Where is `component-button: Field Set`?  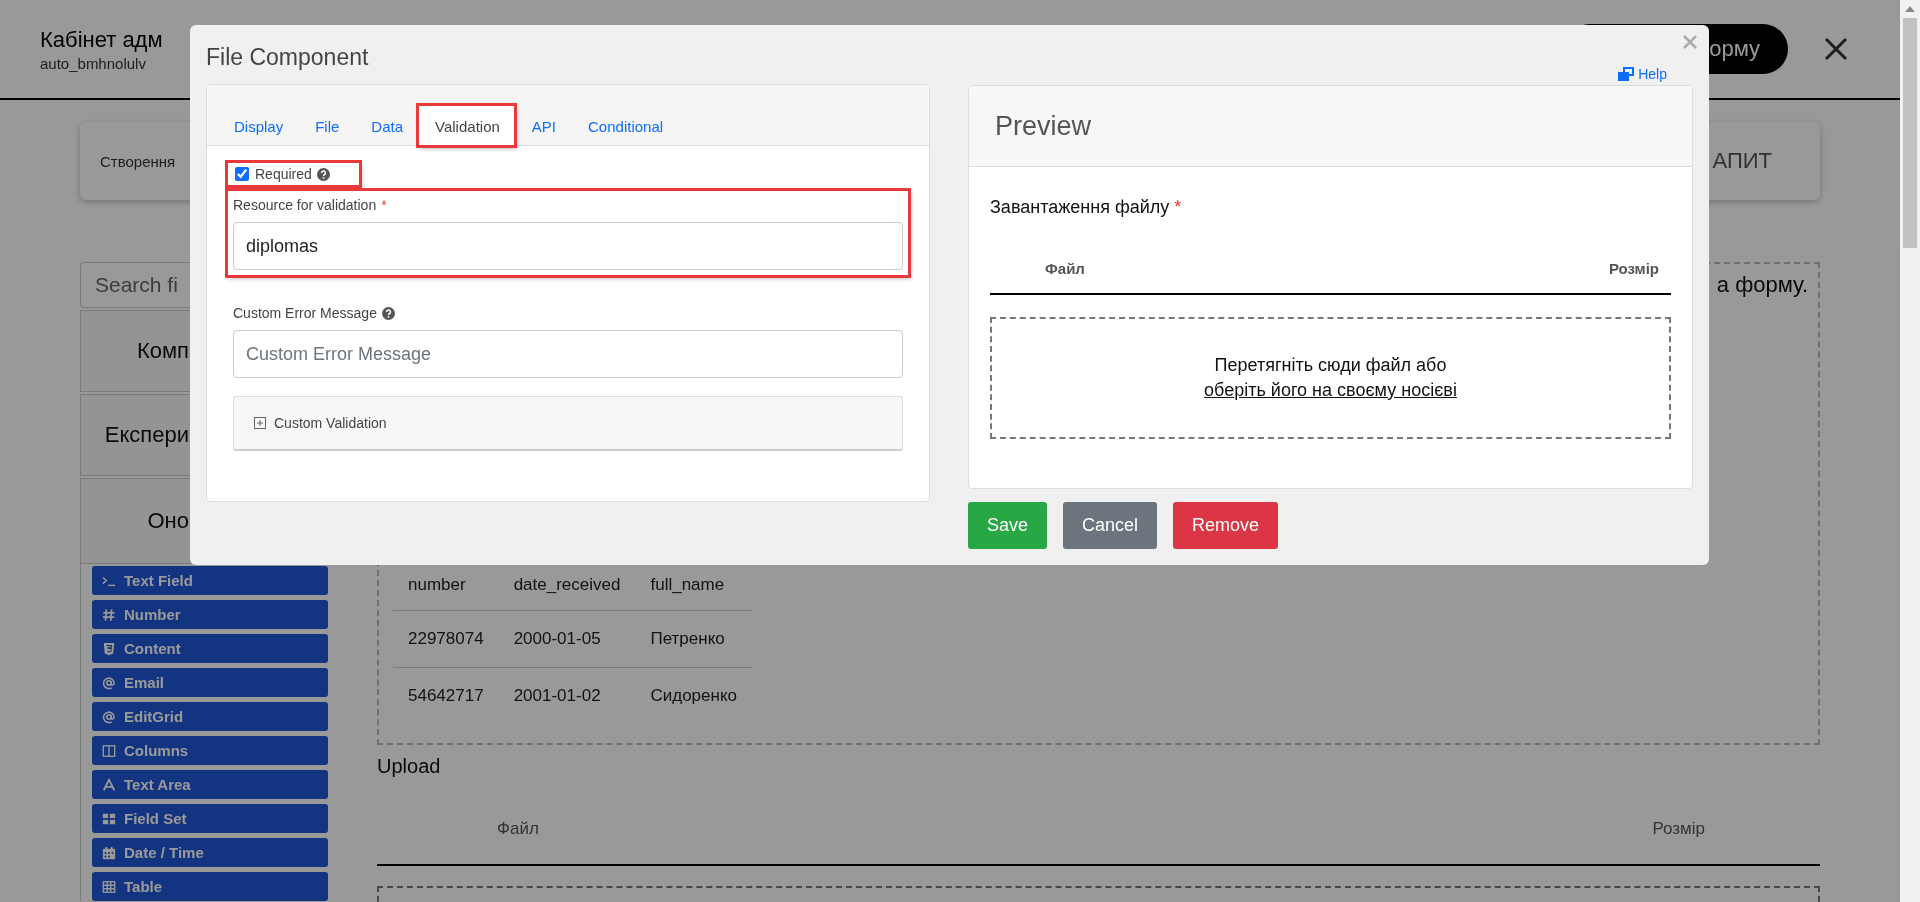 component-button: Field Set is located at coordinates (210, 818).